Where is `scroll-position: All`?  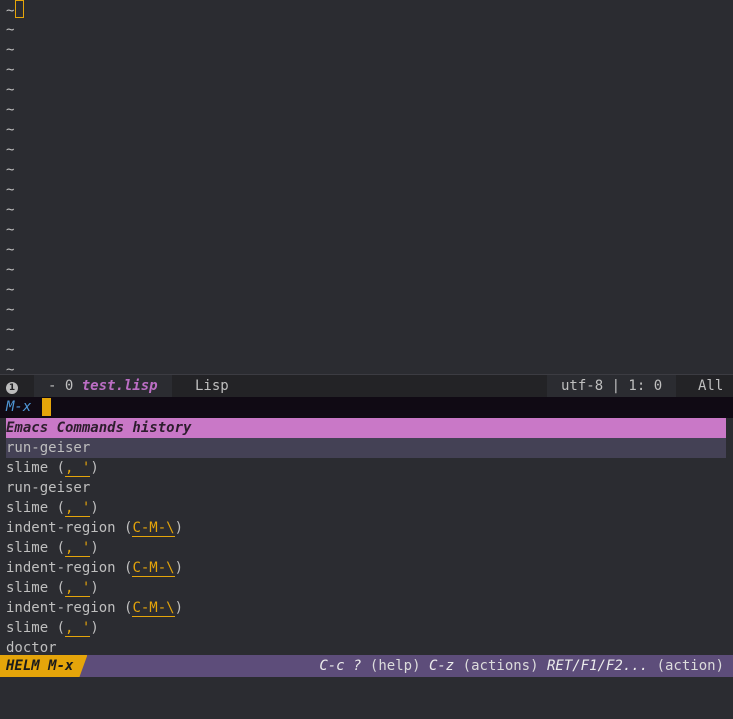
scroll-position: All is located at coordinates (711, 386).